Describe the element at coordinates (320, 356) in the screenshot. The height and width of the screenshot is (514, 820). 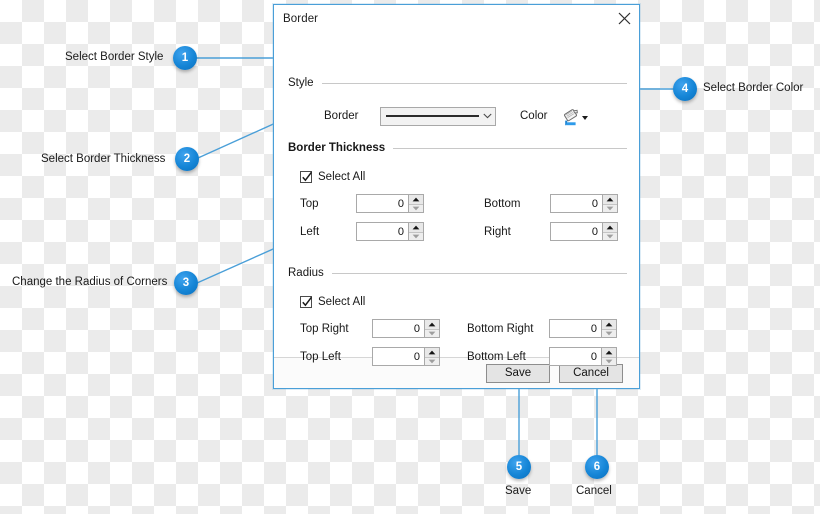
I see `radius-label-top-left: Top Left` at that location.